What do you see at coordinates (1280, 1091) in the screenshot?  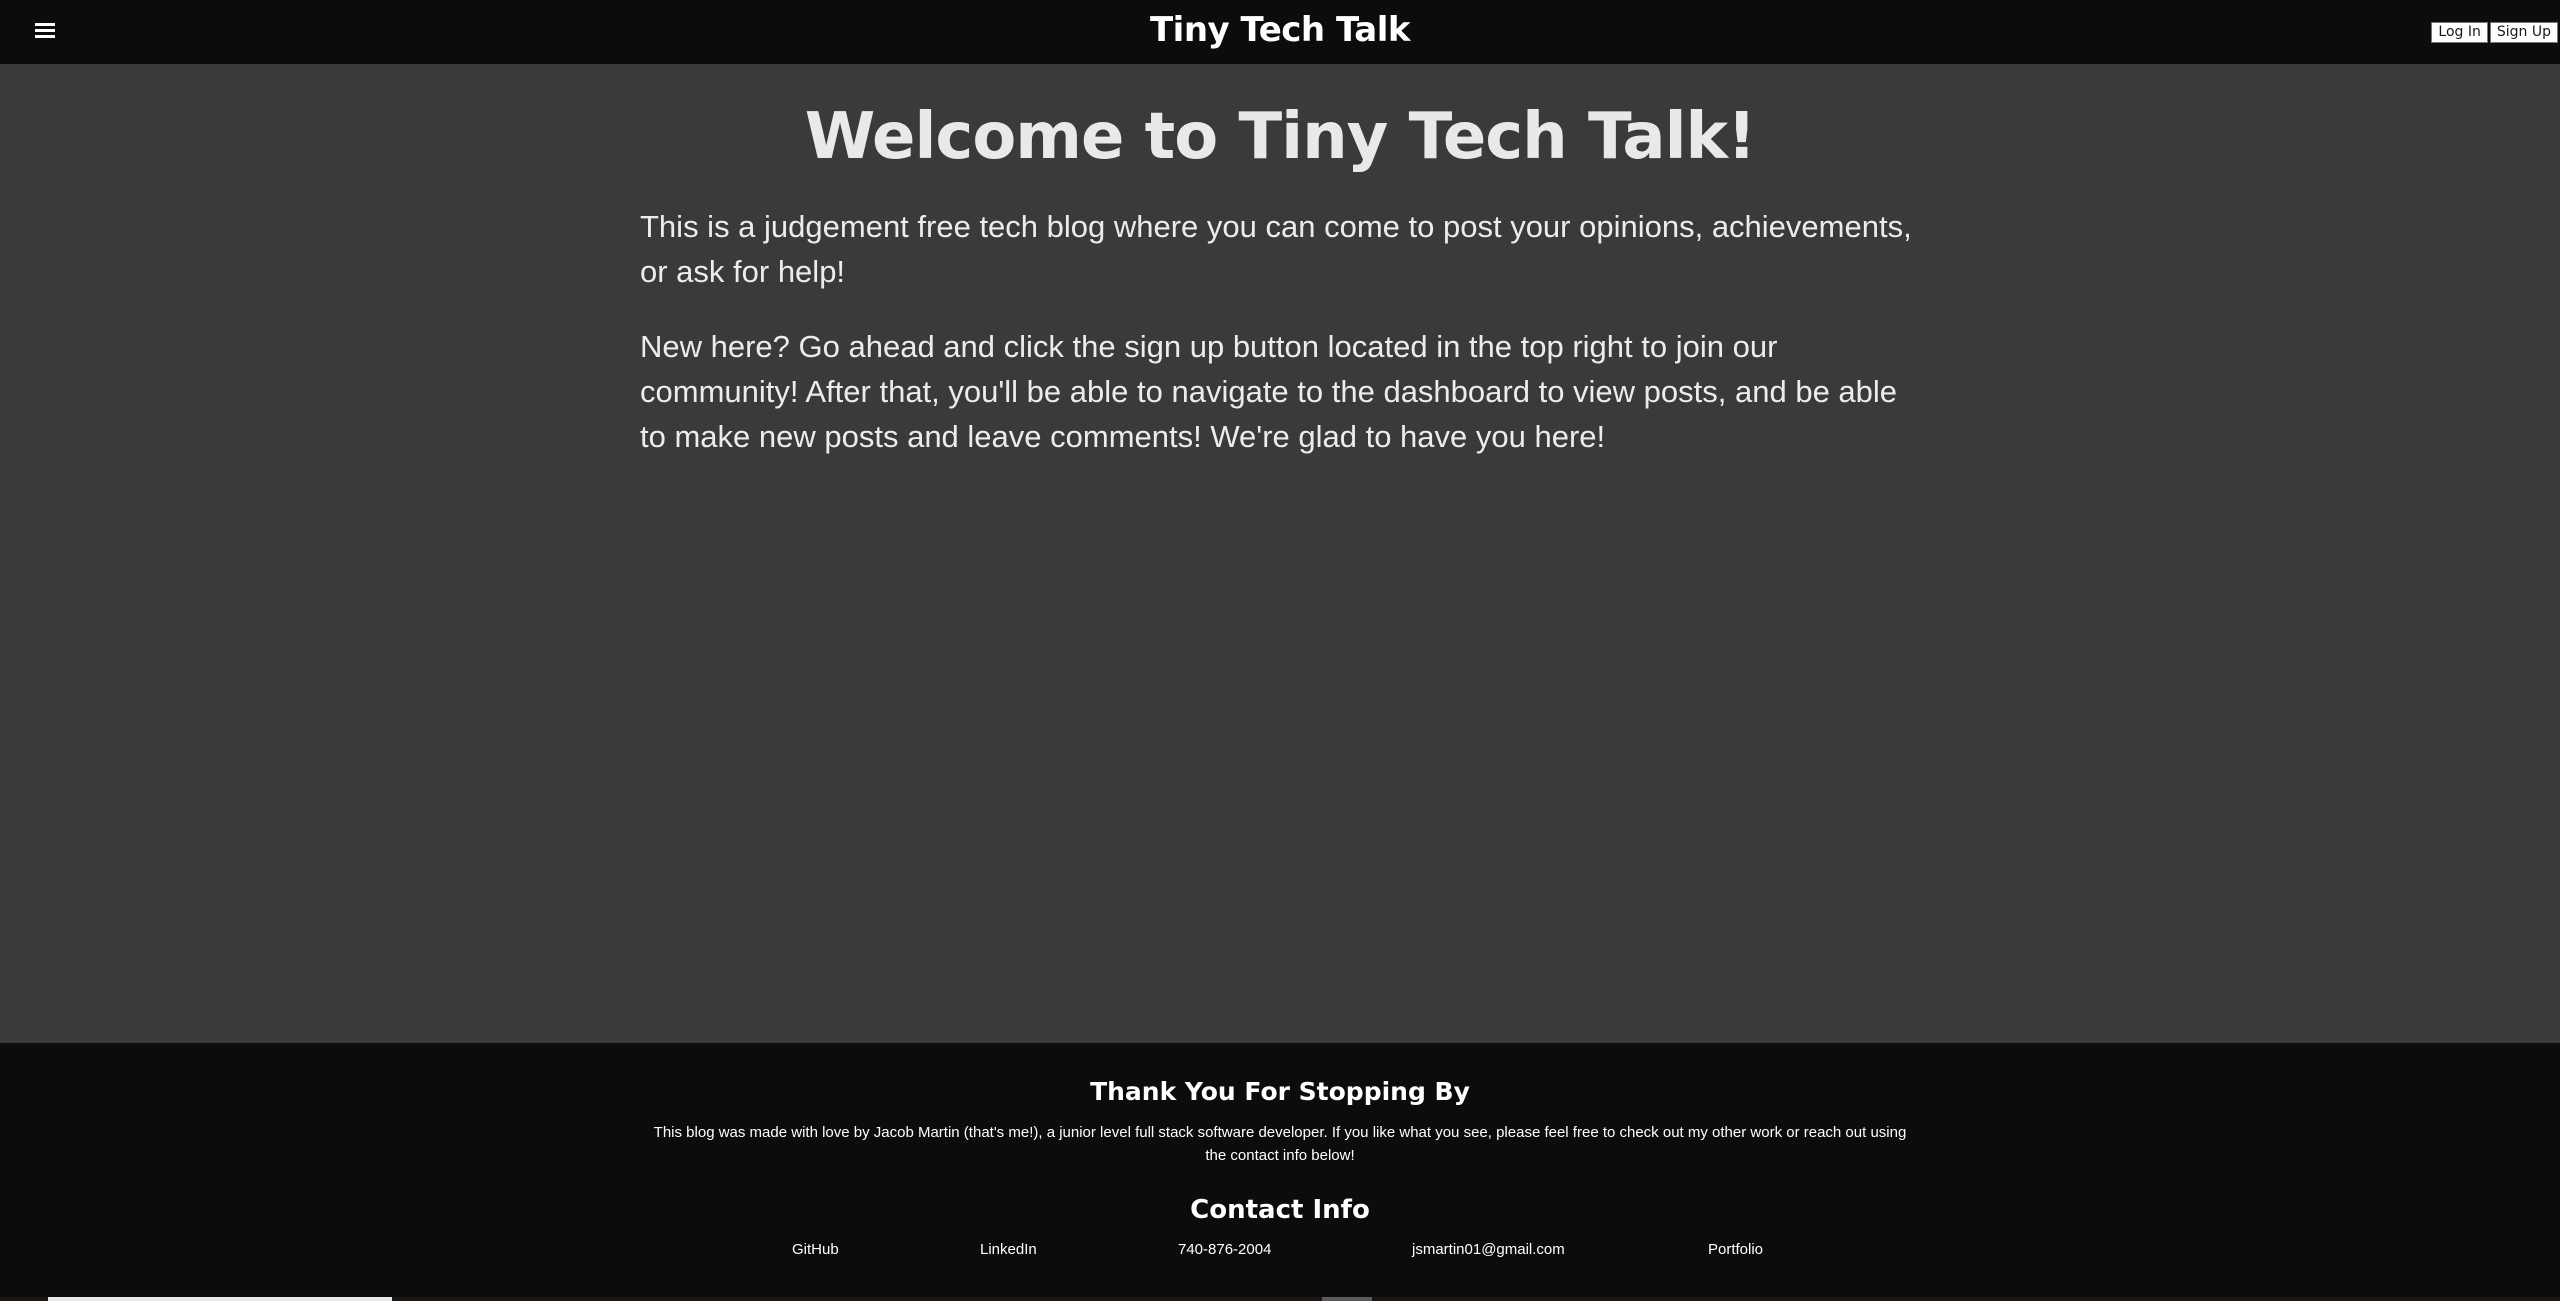 I see `footer-title: Thank You For Stopping By` at bounding box center [1280, 1091].